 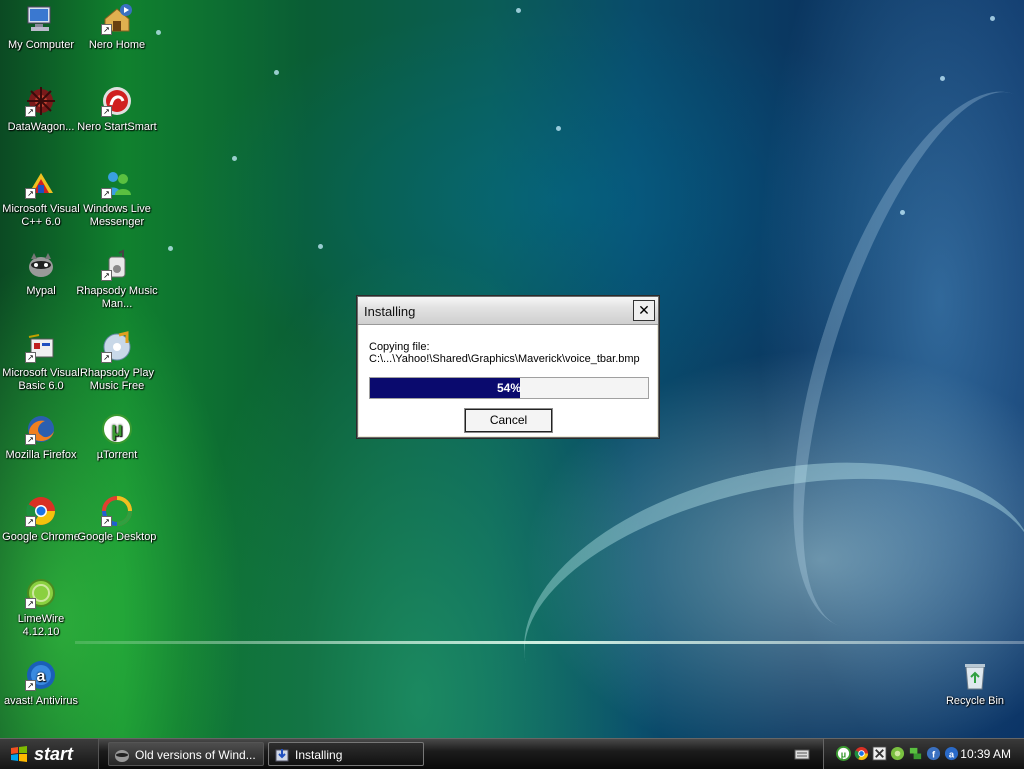 I want to click on icon-label: Nero Home, so click(x=117, y=45).